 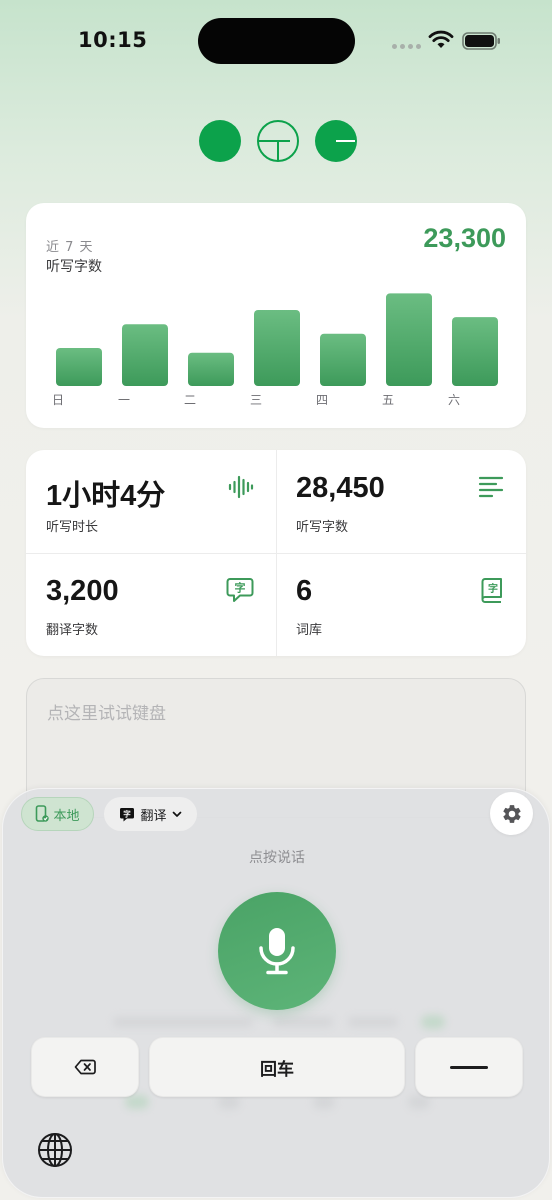 I want to click on stat-vocabulary-value: 6, so click(x=304, y=591).